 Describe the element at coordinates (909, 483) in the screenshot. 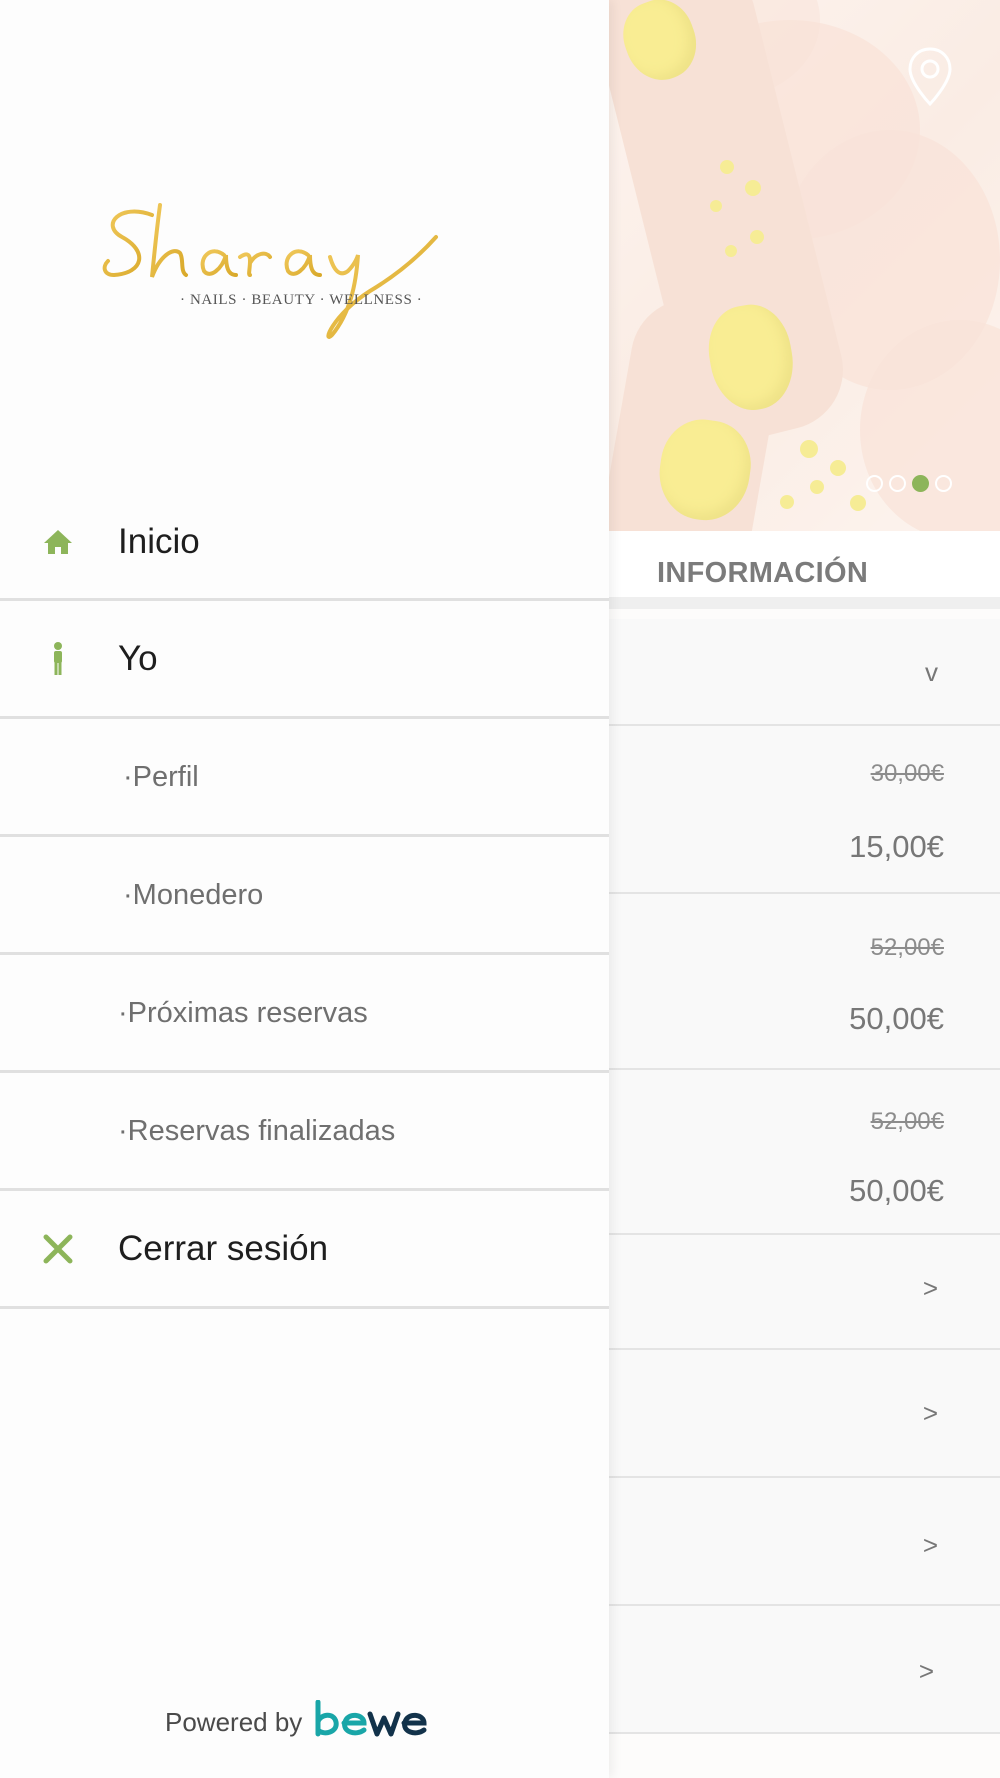

I see `carousel-dots` at that location.